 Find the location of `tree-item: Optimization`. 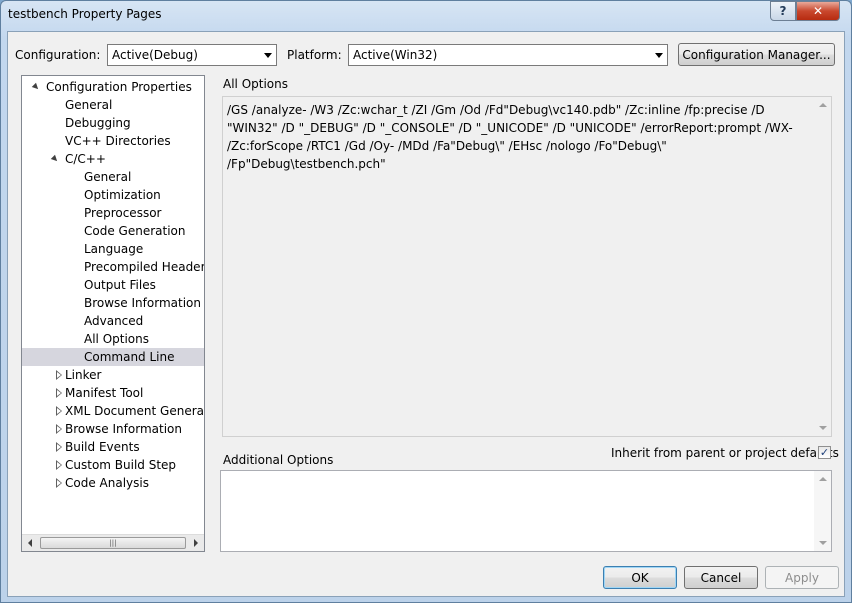

tree-item: Optimization is located at coordinates (113, 195).